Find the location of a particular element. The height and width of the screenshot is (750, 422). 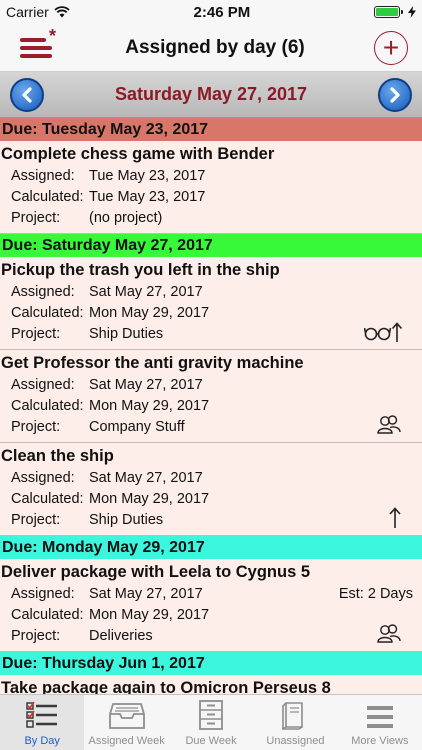

tab-label: Unassigned is located at coordinates (295, 741).